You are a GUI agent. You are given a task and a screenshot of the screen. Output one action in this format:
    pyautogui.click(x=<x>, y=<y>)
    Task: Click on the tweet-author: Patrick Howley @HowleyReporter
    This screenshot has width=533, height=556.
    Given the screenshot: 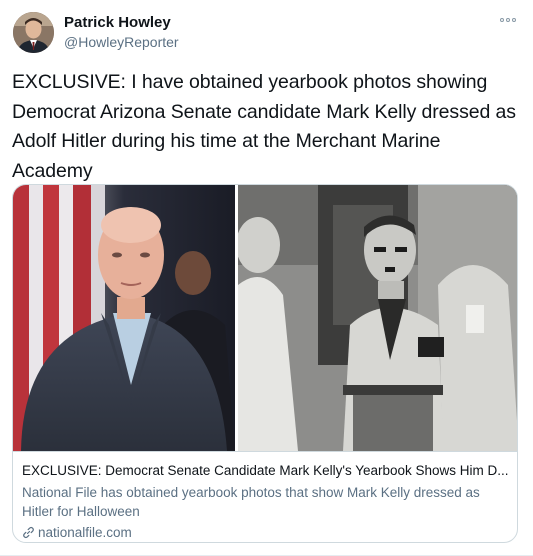 What is the action you would take?
    pyautogui.click(x=121, y=32)
    